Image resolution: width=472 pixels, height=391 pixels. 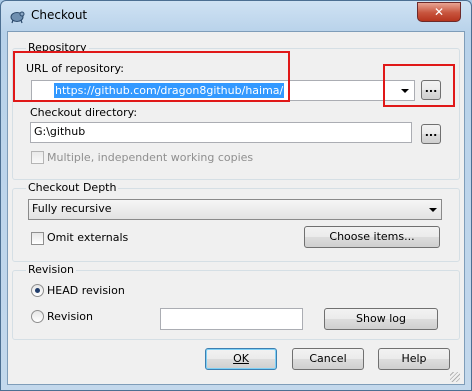 What do you see at coordinates (328, 359) in the screenshot?
I see `cancel-button: Cancel` at bounding box center [328, 359].